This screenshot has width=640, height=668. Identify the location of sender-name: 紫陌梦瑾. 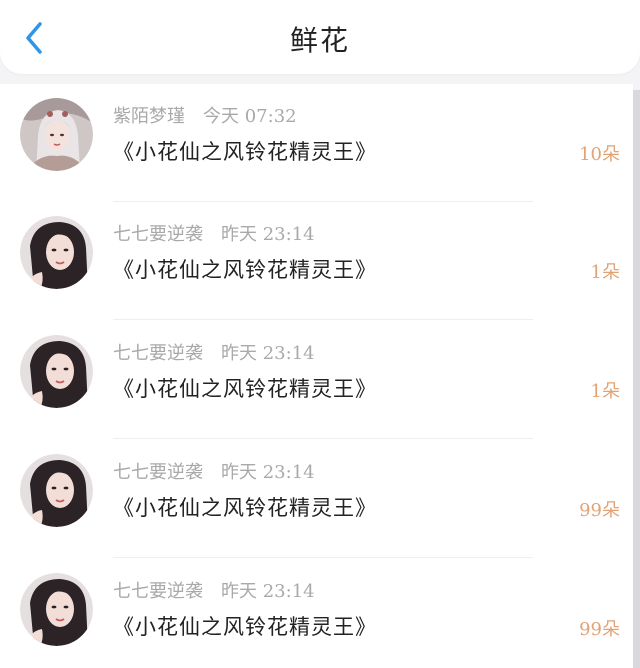
(149, 116).